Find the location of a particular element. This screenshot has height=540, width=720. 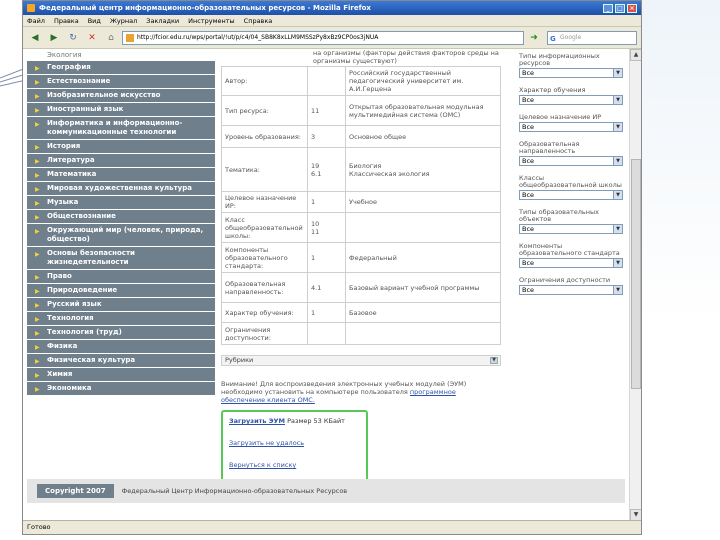

sidebar-item: ▶ Химия is located at coordinates (121, 375).